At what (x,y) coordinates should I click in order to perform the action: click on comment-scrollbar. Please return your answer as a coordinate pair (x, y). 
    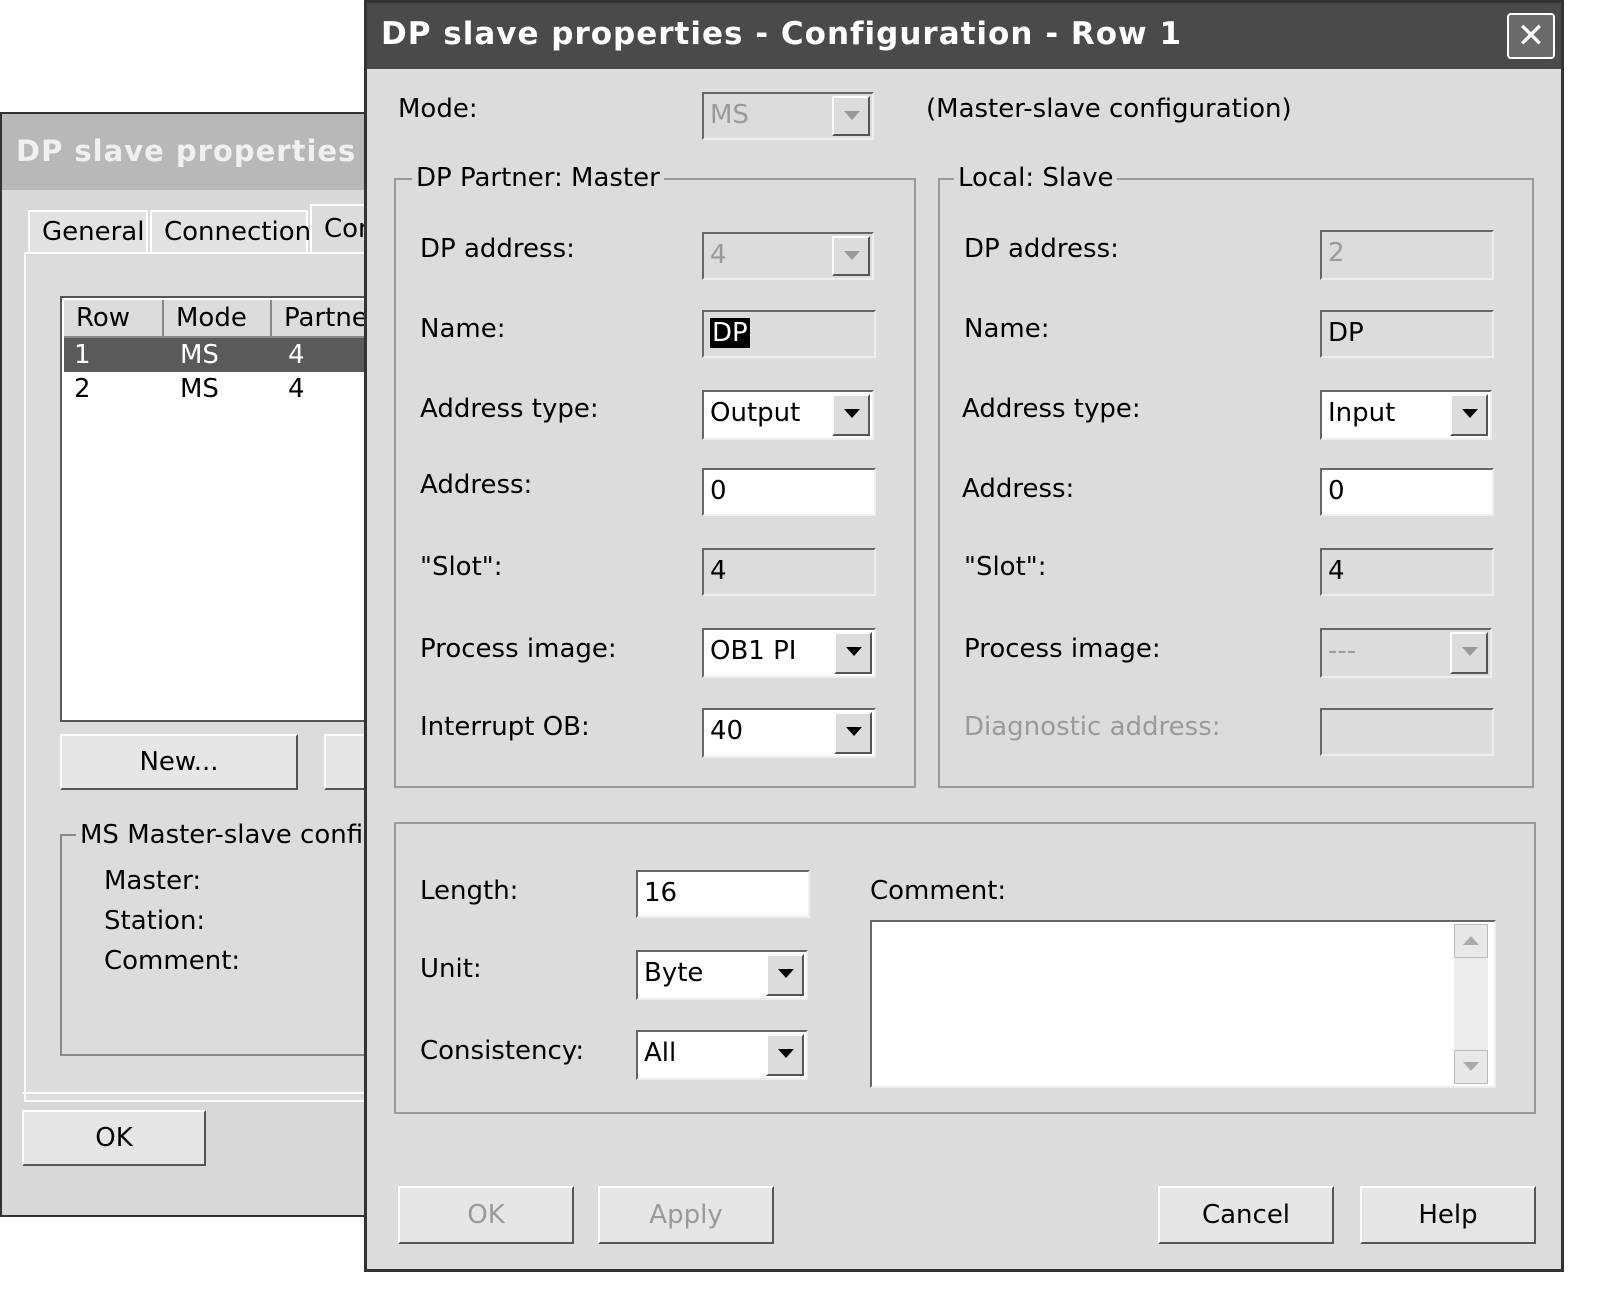
    Looking at the image, I should click on (1471, 1004).